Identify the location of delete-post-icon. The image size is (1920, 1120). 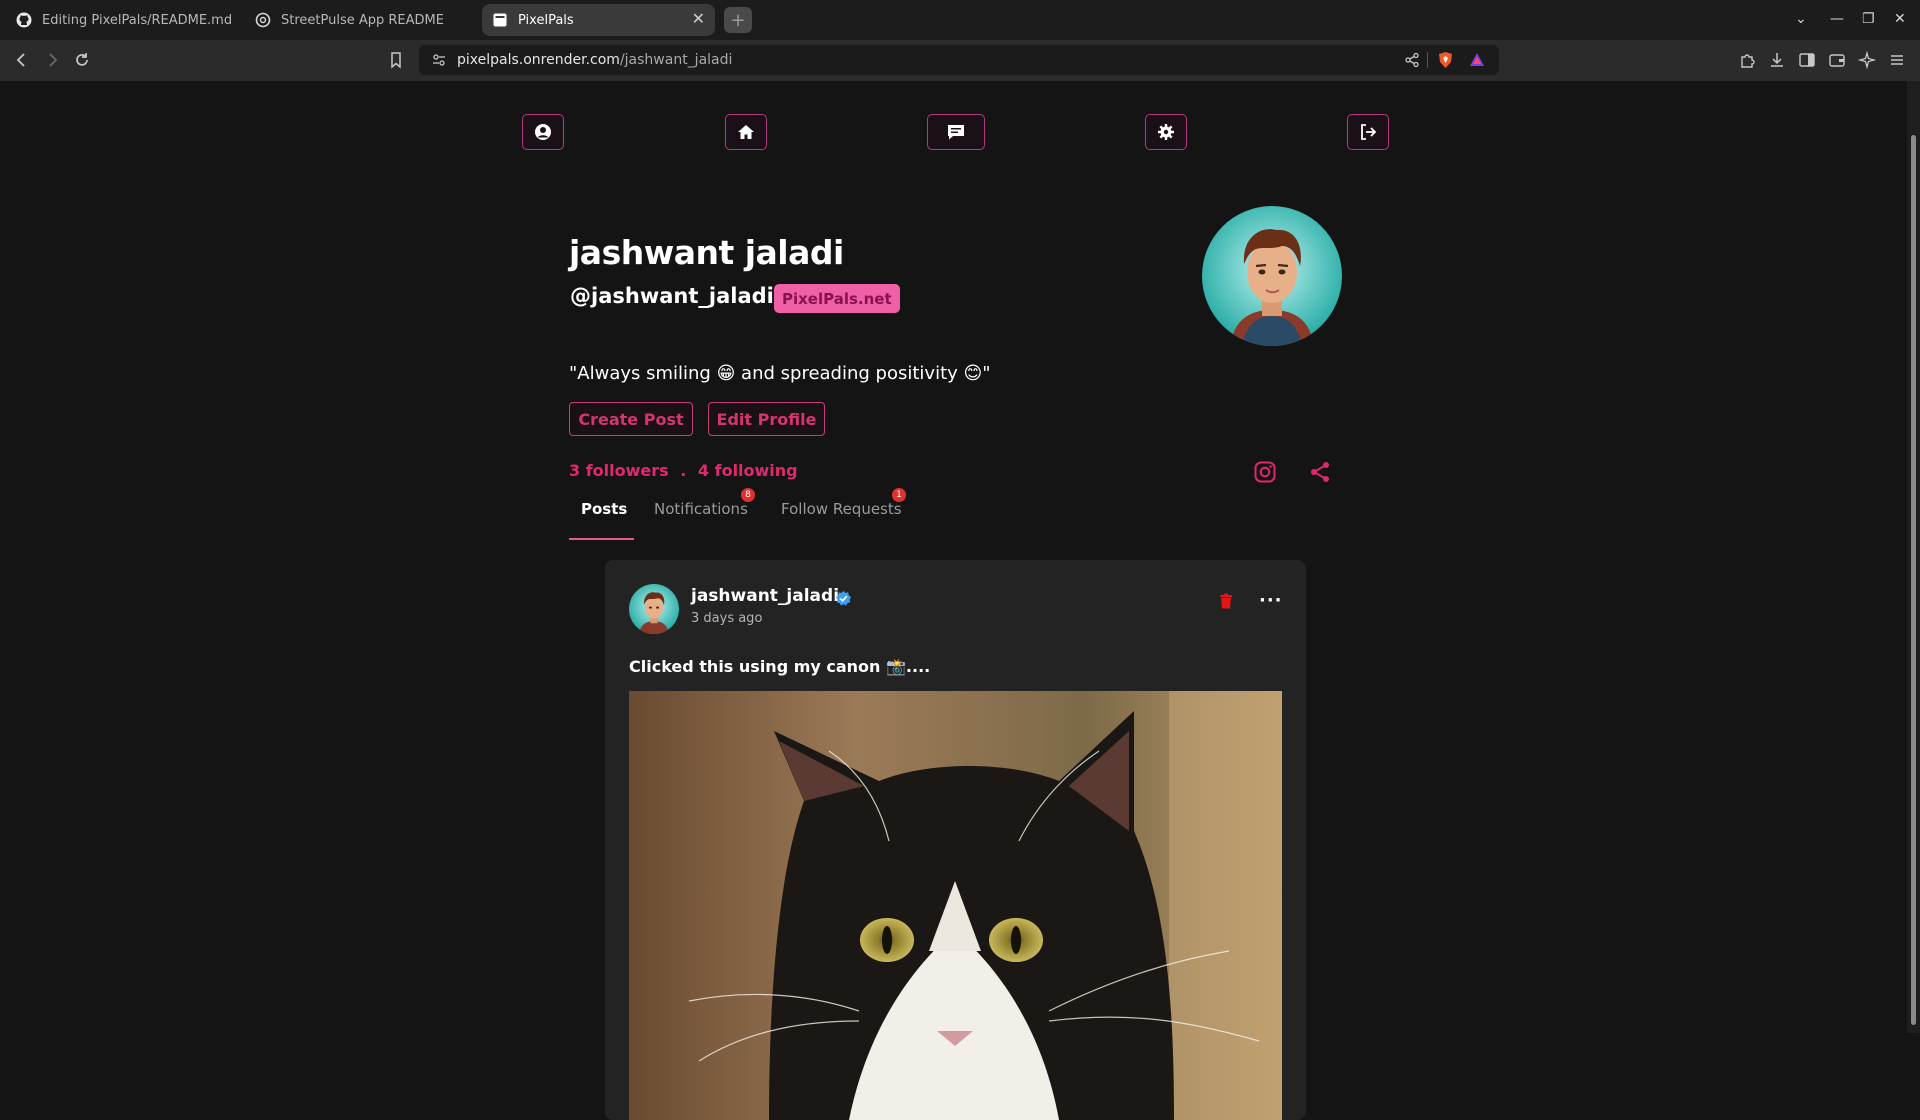
(1226, 601).